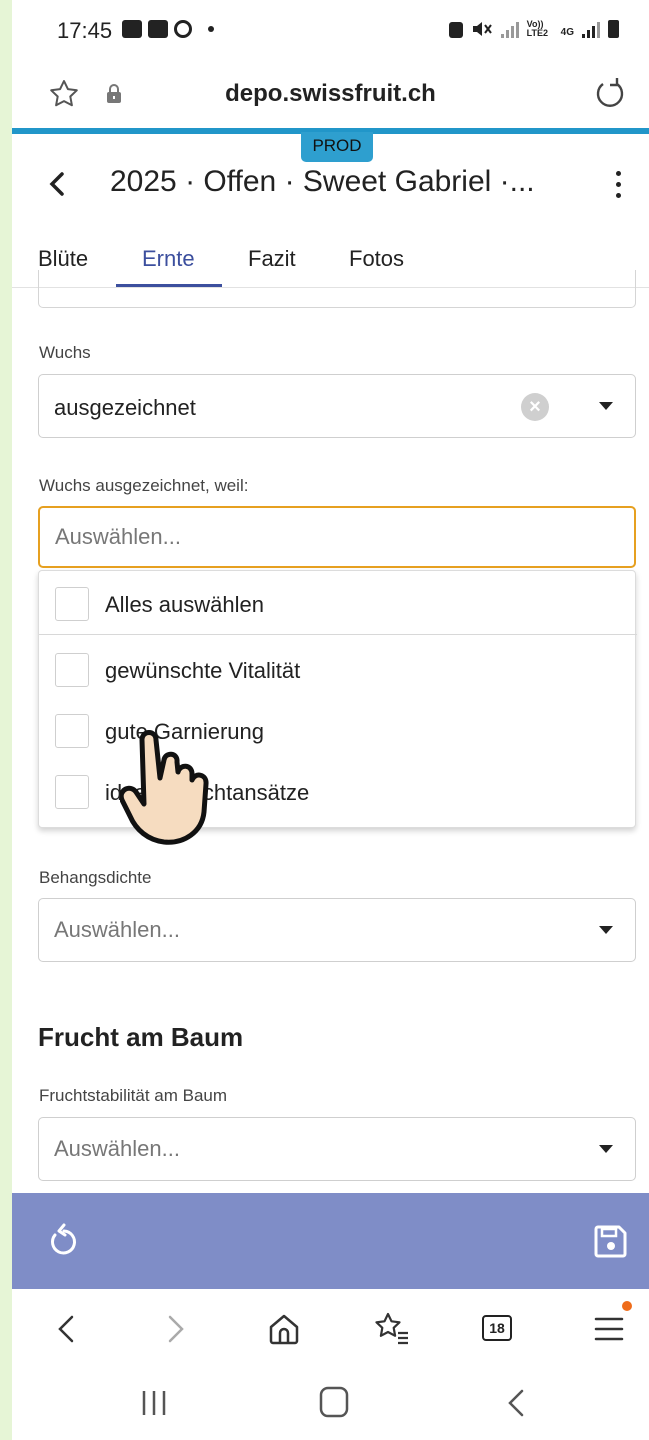 The image size is (649, 1440). Describe the element at coordinates (338, 603) in the screenshot. I see `option-select-all: Alles auswählen` at that location.